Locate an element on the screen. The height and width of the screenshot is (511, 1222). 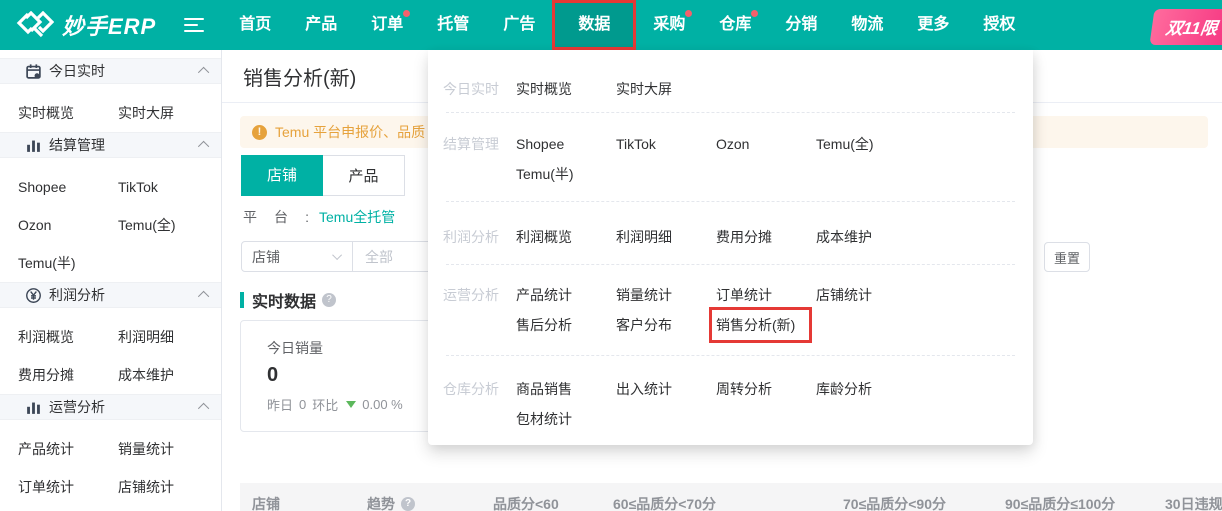
page-title: 销售分析(新) is located at coordinates (300, 79).